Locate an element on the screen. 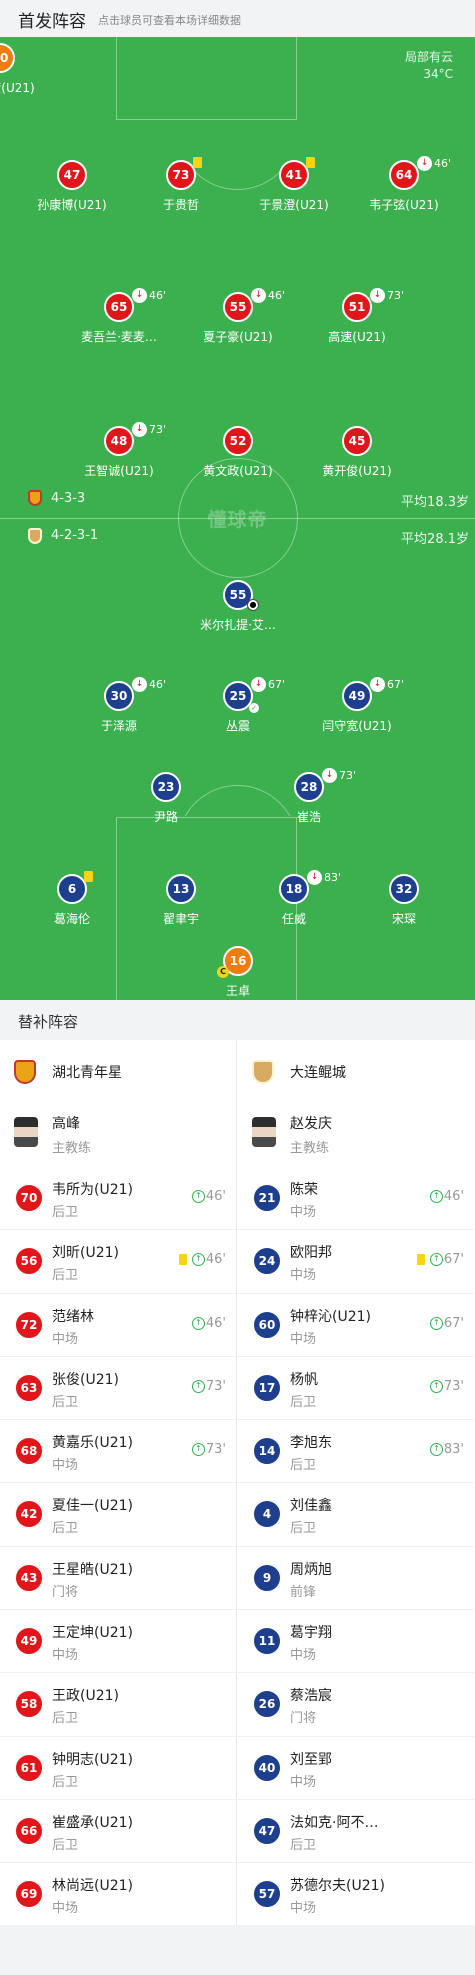 The width and height of the screenshot is (475, 1975). bench-player-row: 56 刘昕(U21) 后卫 ↑ 46' is located at coordinates (118, 1262).